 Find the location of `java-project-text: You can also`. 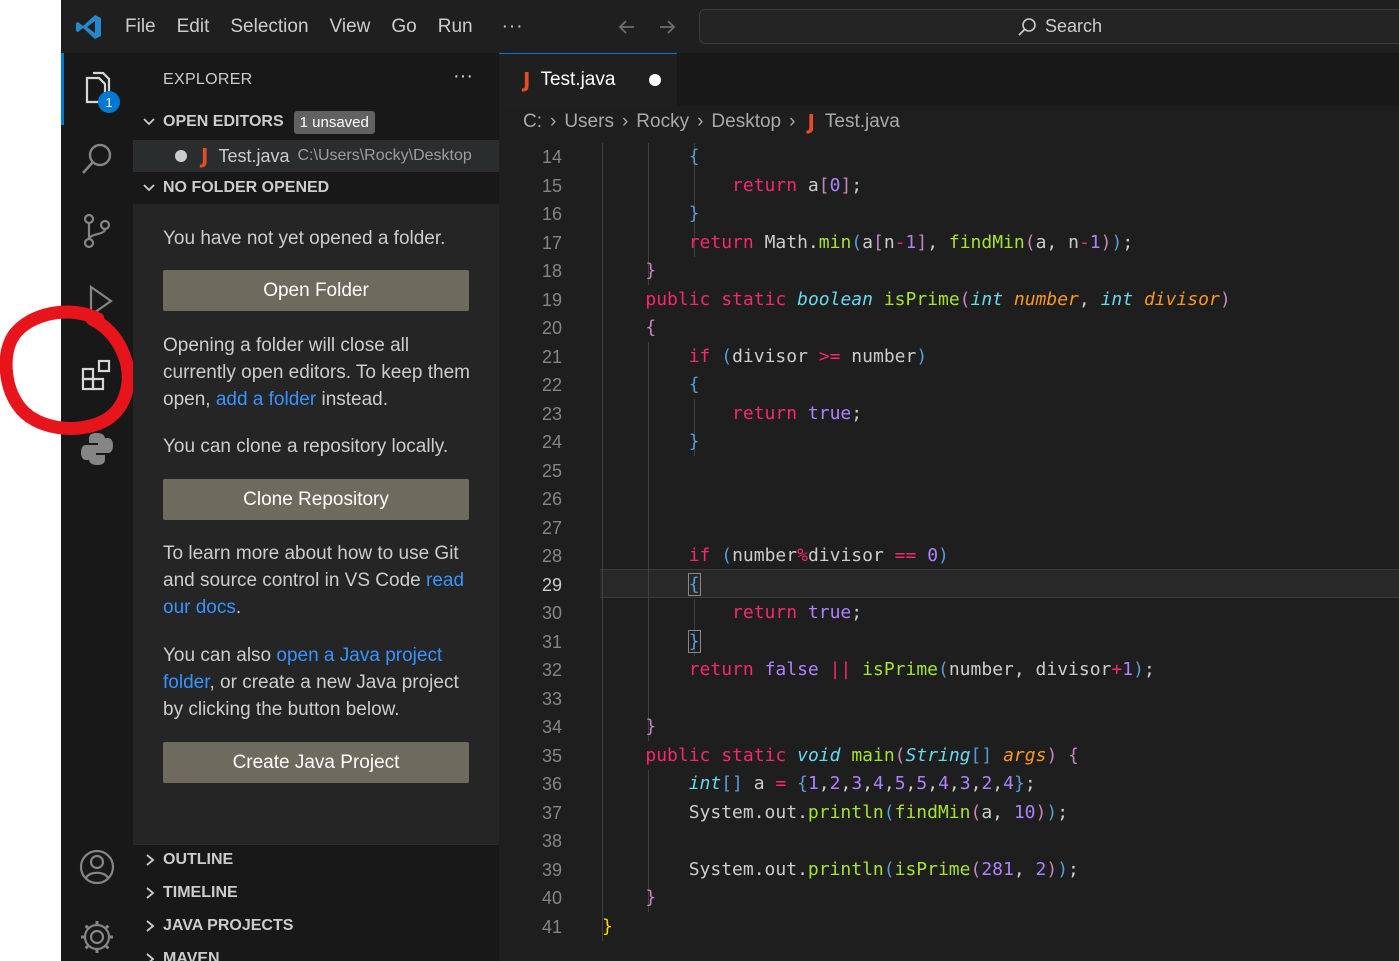

java-project-text: You can also is located at coordinates (220, 655).